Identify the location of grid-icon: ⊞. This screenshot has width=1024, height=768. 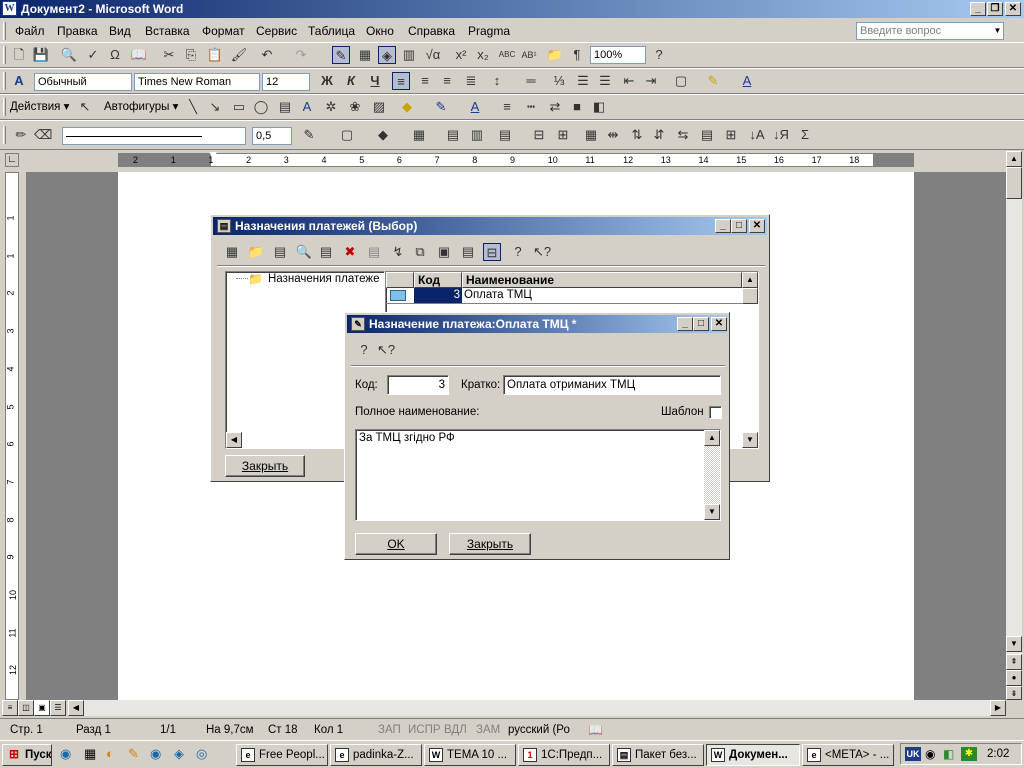
(731, 135).